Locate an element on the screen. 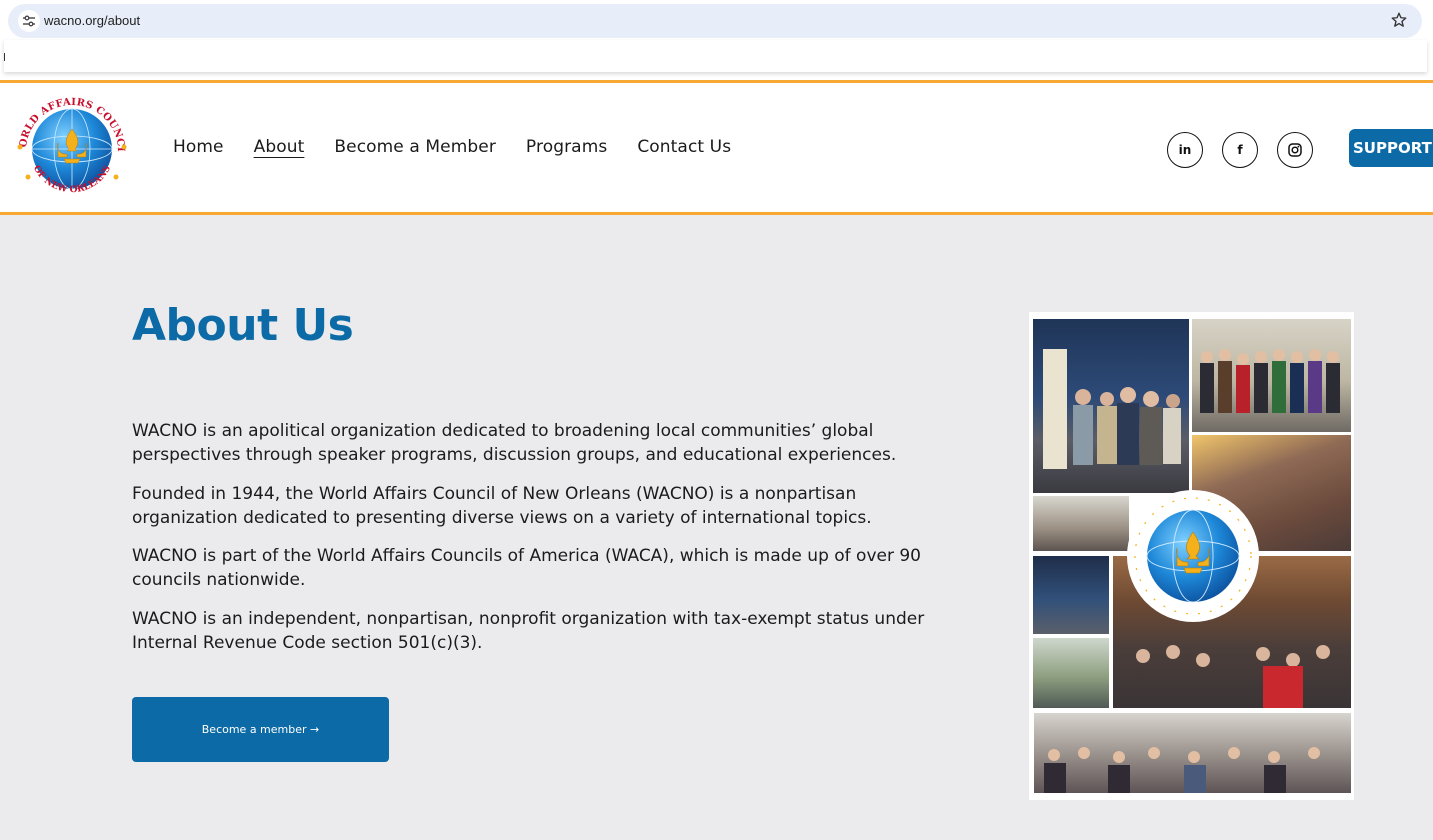 The image size is (1433, 840). collage-photo-group-portrait is located at coordinates (1111, 406).